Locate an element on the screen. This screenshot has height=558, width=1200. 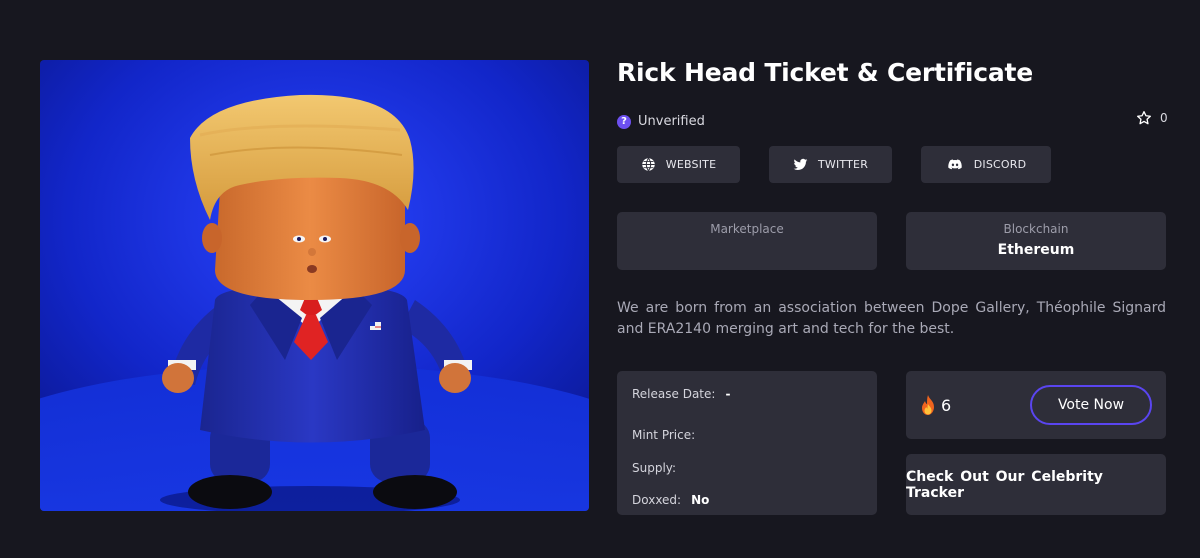
fire-icon is located at coordinates (928, 405).